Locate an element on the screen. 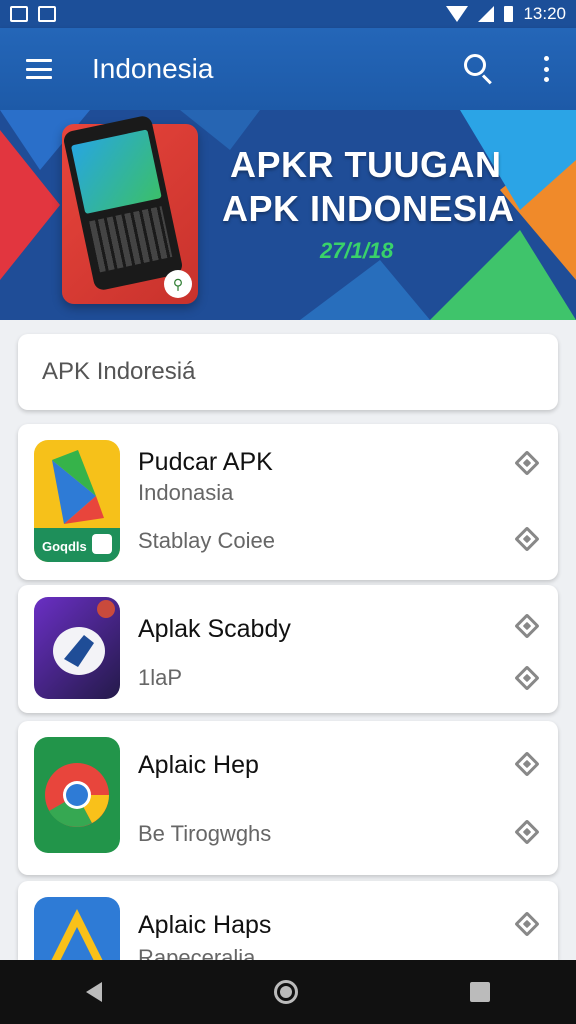 This screenshot has height=1024, width=576. badge-icon: ⚲ is located at coordinates (178, 284).